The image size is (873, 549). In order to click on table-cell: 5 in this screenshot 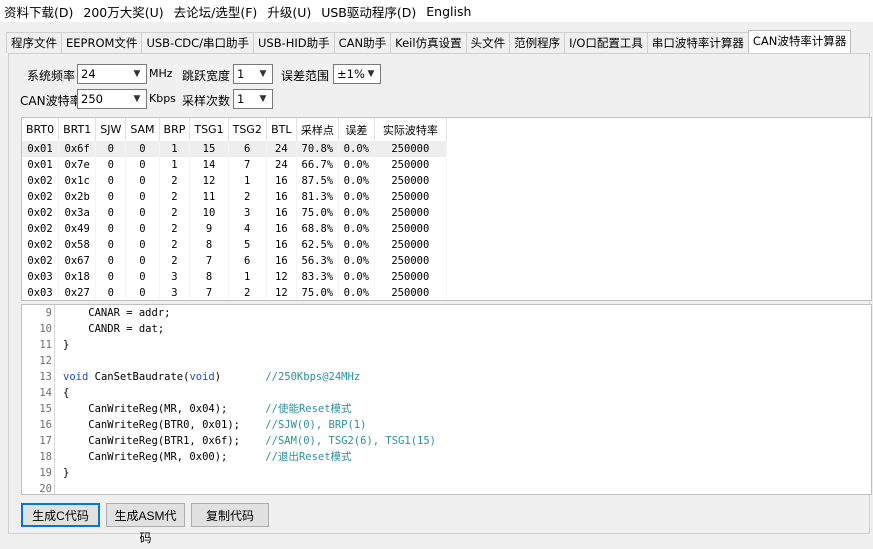, I will do `click(247, 245)`.